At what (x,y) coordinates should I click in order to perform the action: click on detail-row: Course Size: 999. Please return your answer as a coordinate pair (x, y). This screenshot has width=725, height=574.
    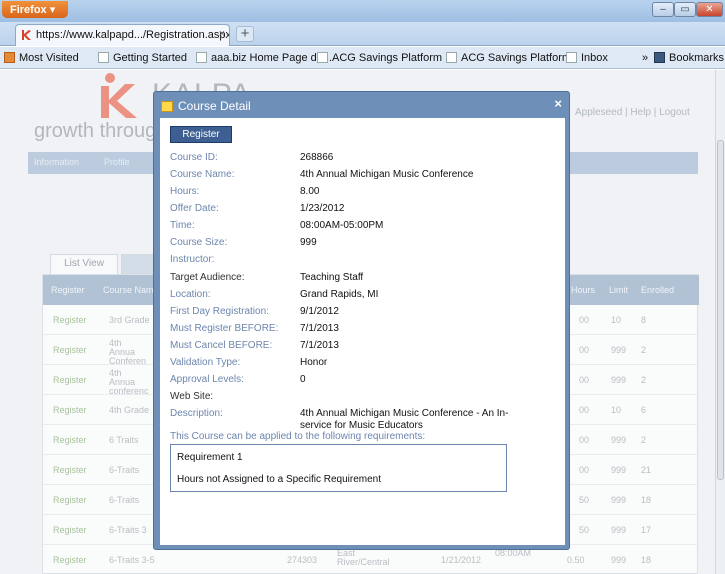
    Looking at the image, I should click on (367, 245).